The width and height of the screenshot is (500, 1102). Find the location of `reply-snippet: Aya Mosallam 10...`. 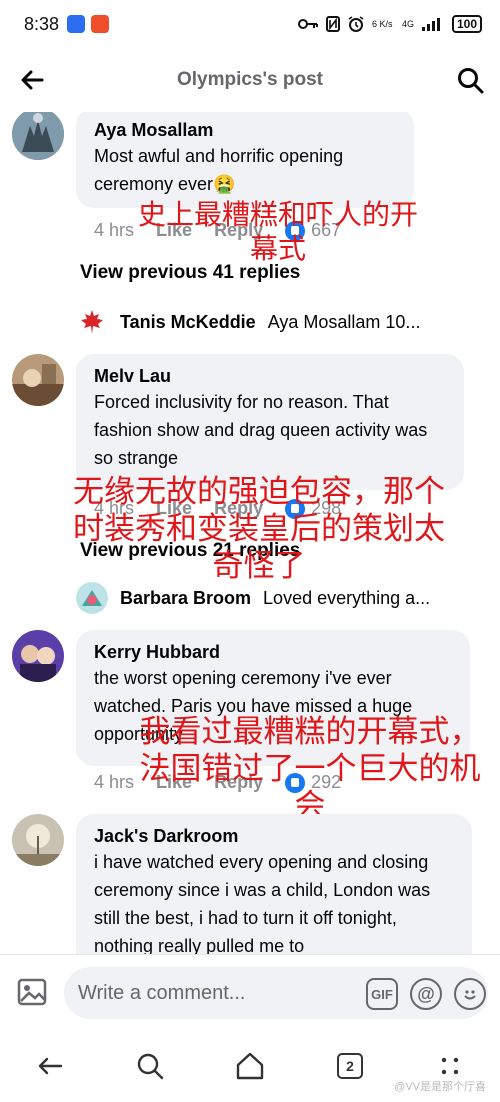

reply-snippet: Aya Mosallam 10... is located at coordinates (344, 321).